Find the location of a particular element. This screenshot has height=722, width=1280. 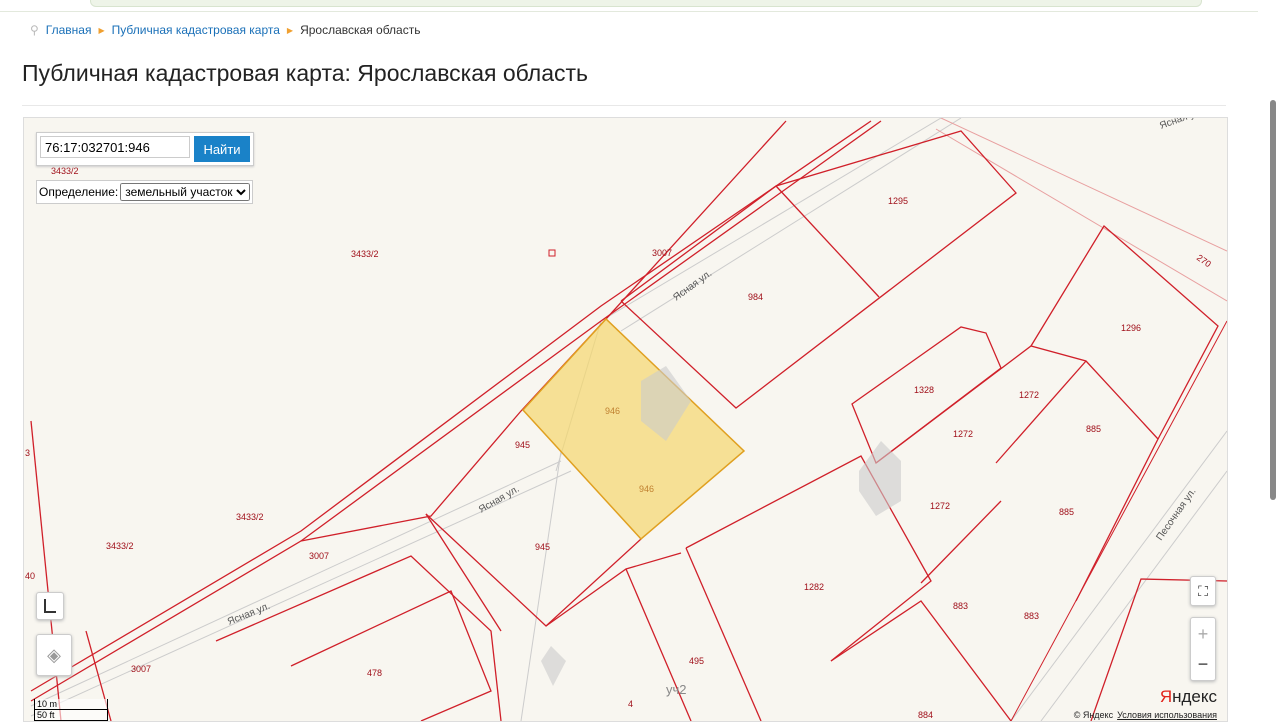

parcel-label: 884 is located at coordinates (925, 715).